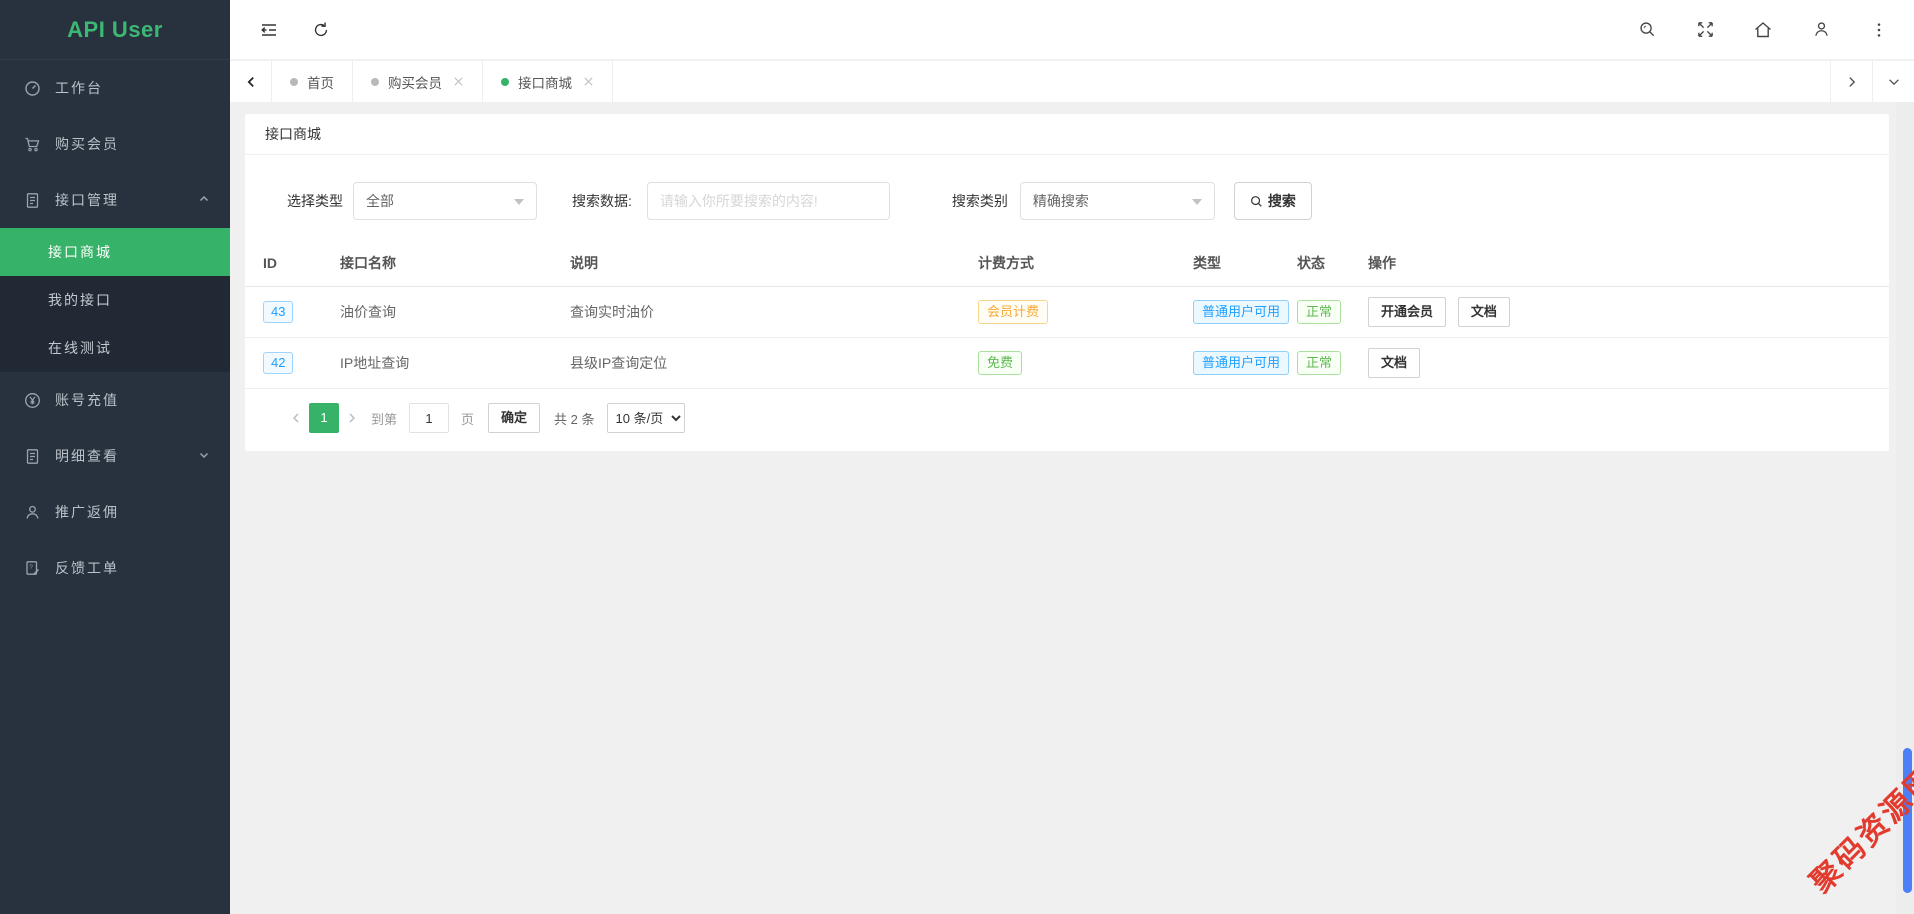 This screenshot has height=914, width=1914. I want to click on confirm-page-button: 确定, so click(514, 418).